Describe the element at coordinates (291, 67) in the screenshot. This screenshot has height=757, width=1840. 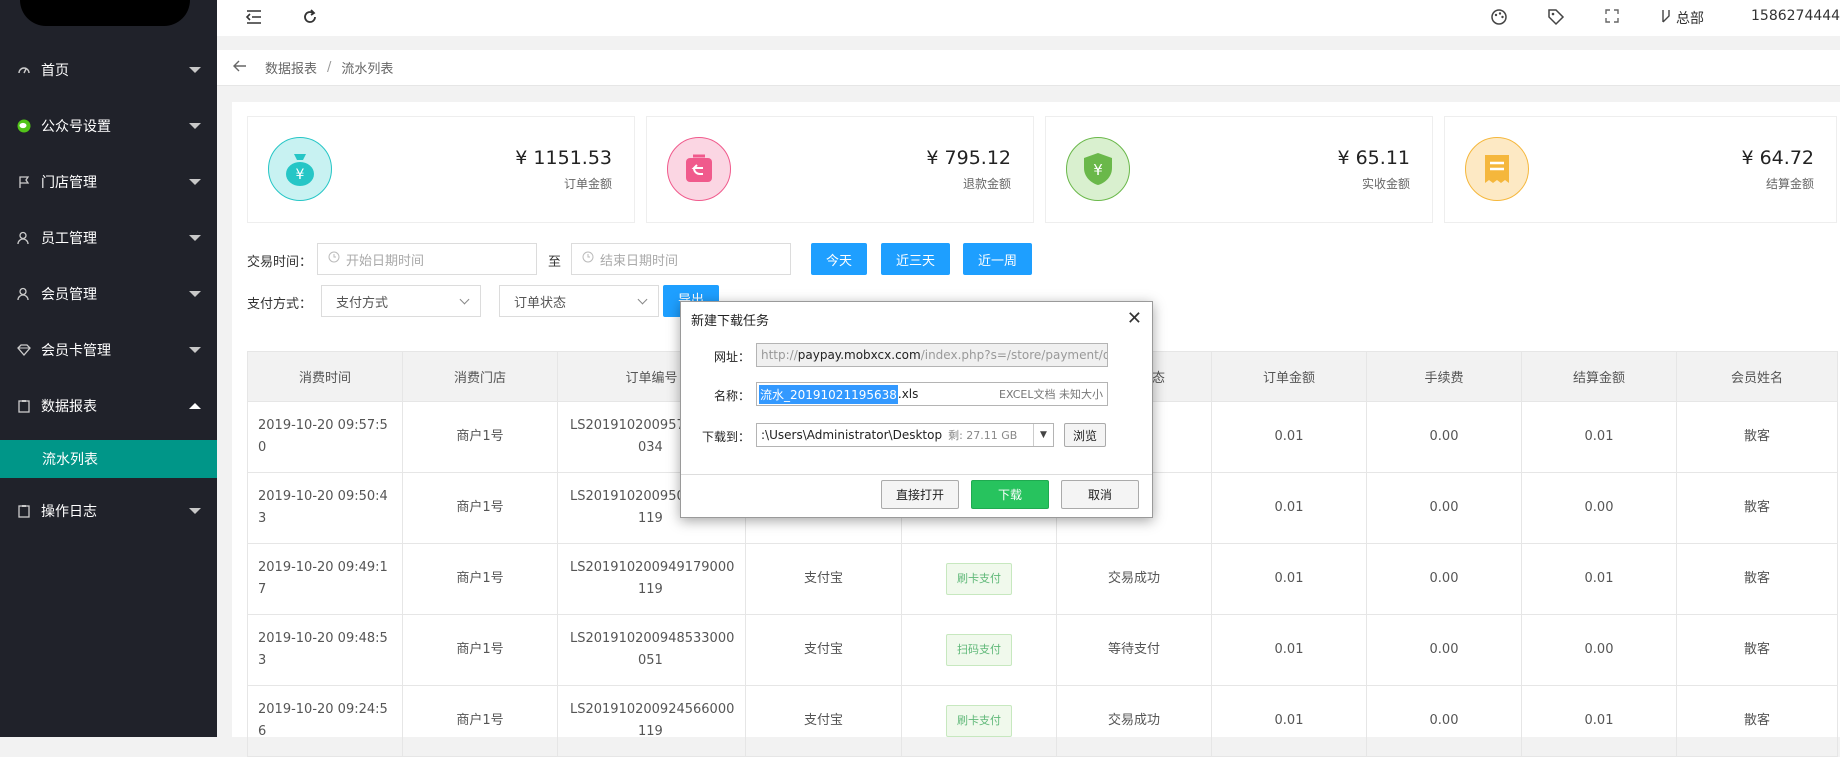
I see `breadcrumb-parent: 数据报表` at that location.